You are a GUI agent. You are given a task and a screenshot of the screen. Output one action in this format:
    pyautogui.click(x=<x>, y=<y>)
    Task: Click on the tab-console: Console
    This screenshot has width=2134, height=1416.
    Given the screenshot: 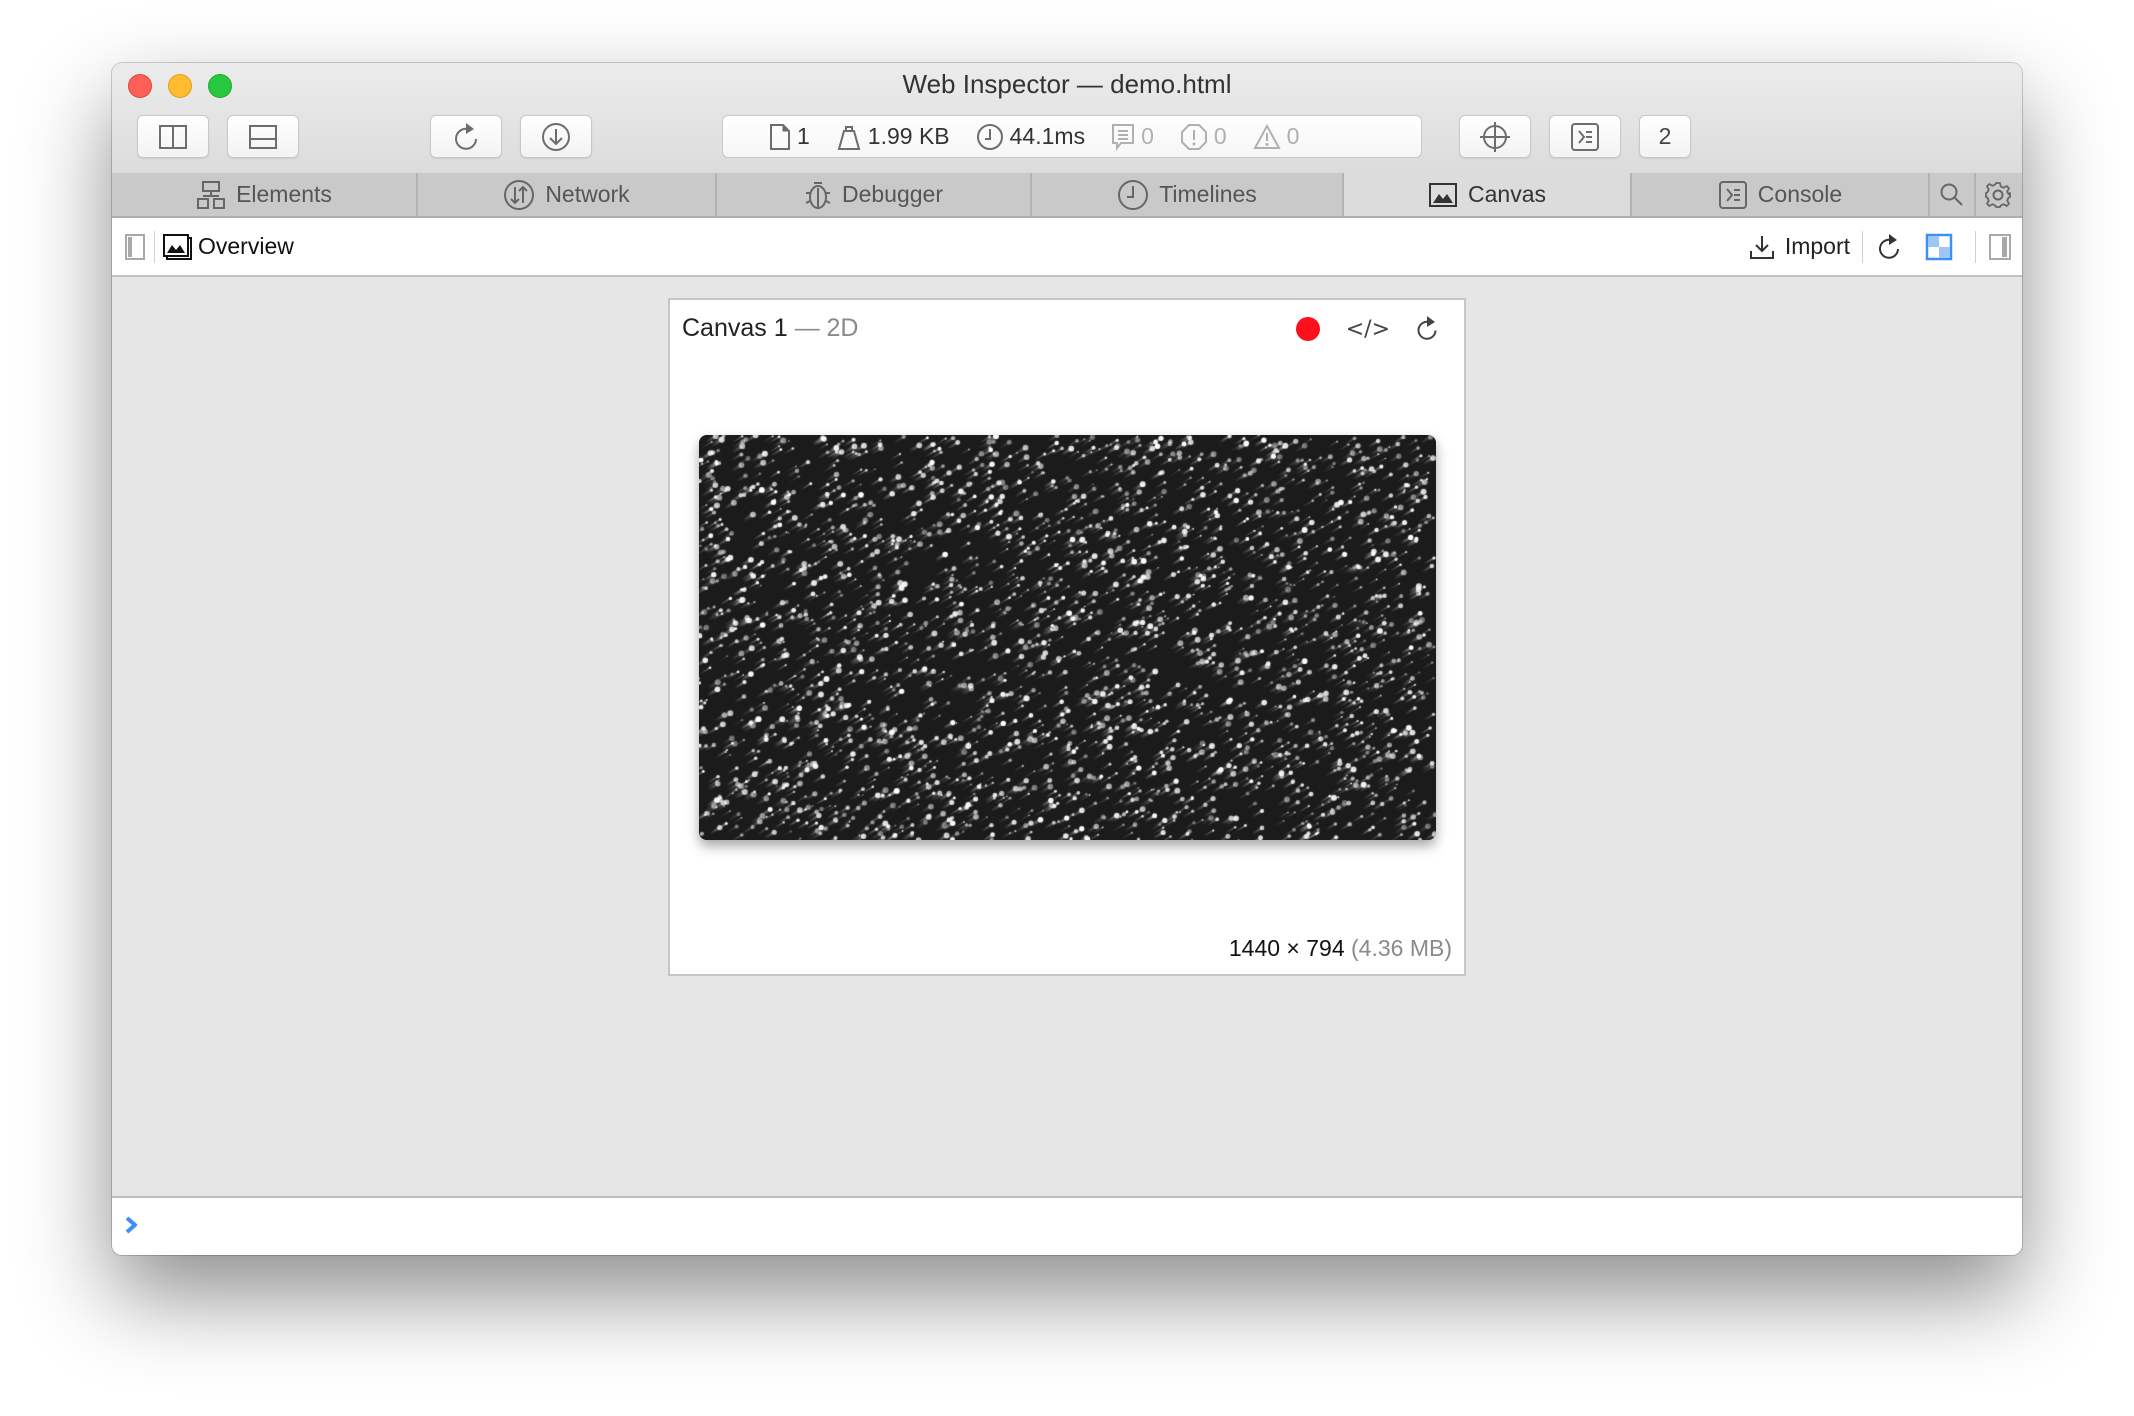 What is the action you would take?
    pyautogui.click(x=1780, y=194)
    